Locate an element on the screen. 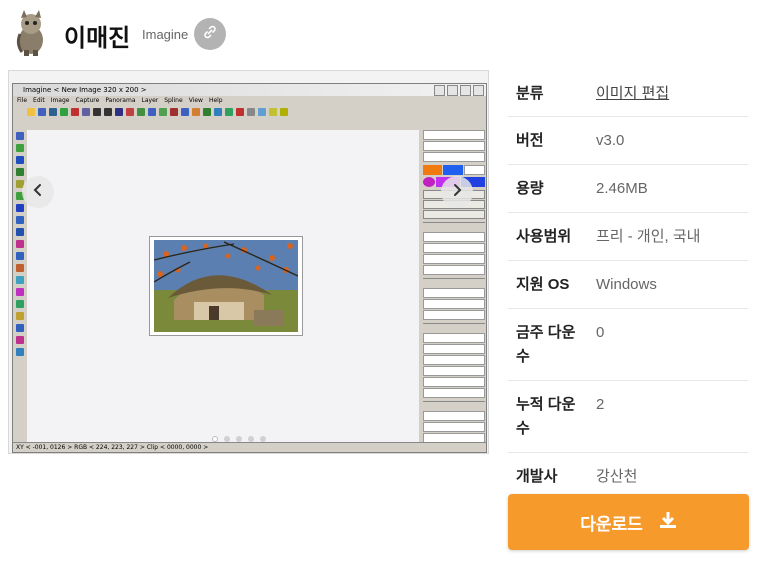 This screenshot has height=561, width=758. info-value: 강산천 is located at coordinates (617, 476).